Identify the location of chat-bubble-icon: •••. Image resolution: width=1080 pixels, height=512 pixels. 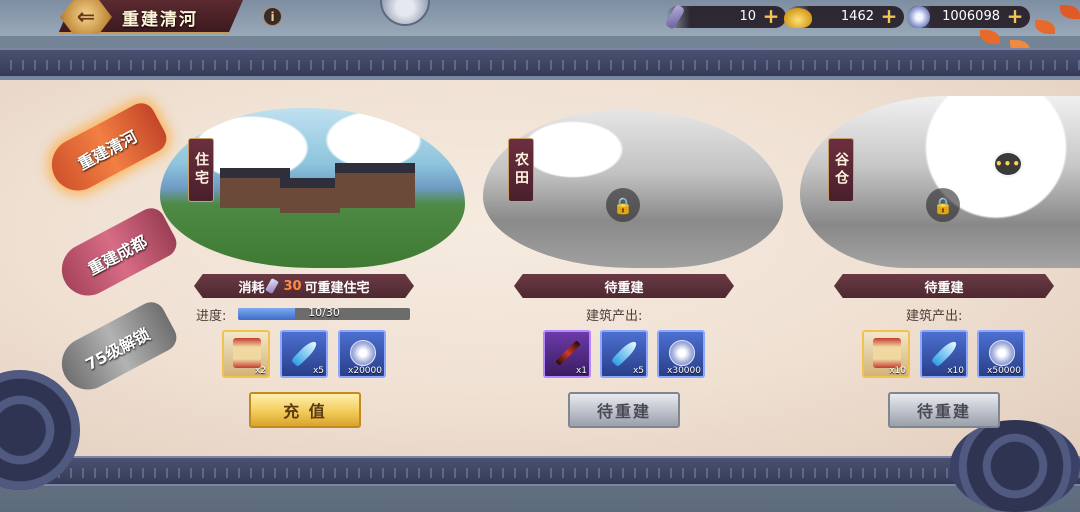
(1008, 164).